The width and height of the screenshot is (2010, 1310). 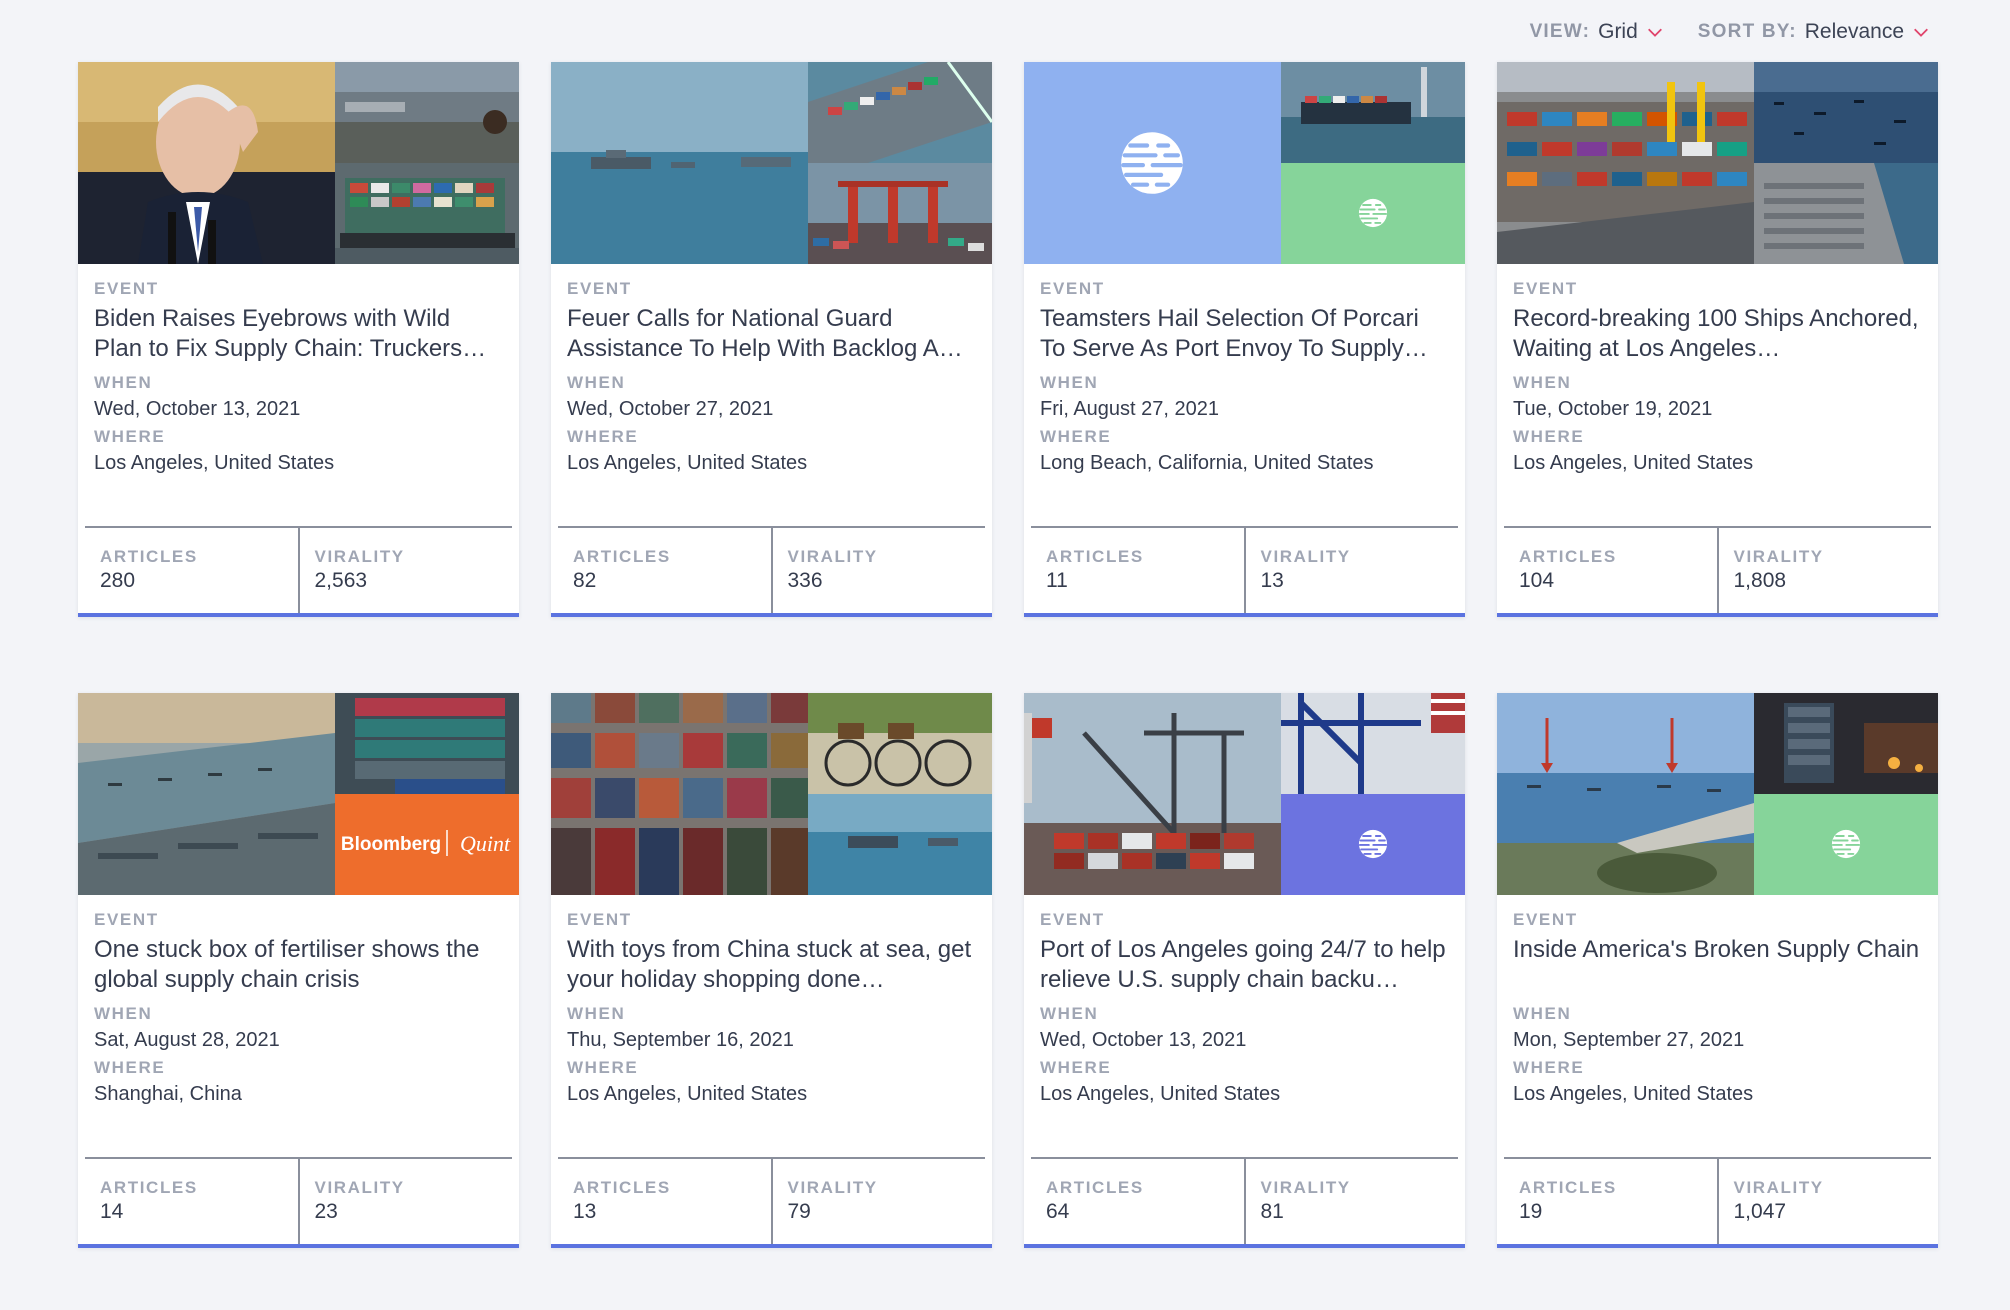 What do you see at coordinates (1058, 1211) in the screenshot?
I see `articles-count: 64` at bounding box center [1058, 1211].